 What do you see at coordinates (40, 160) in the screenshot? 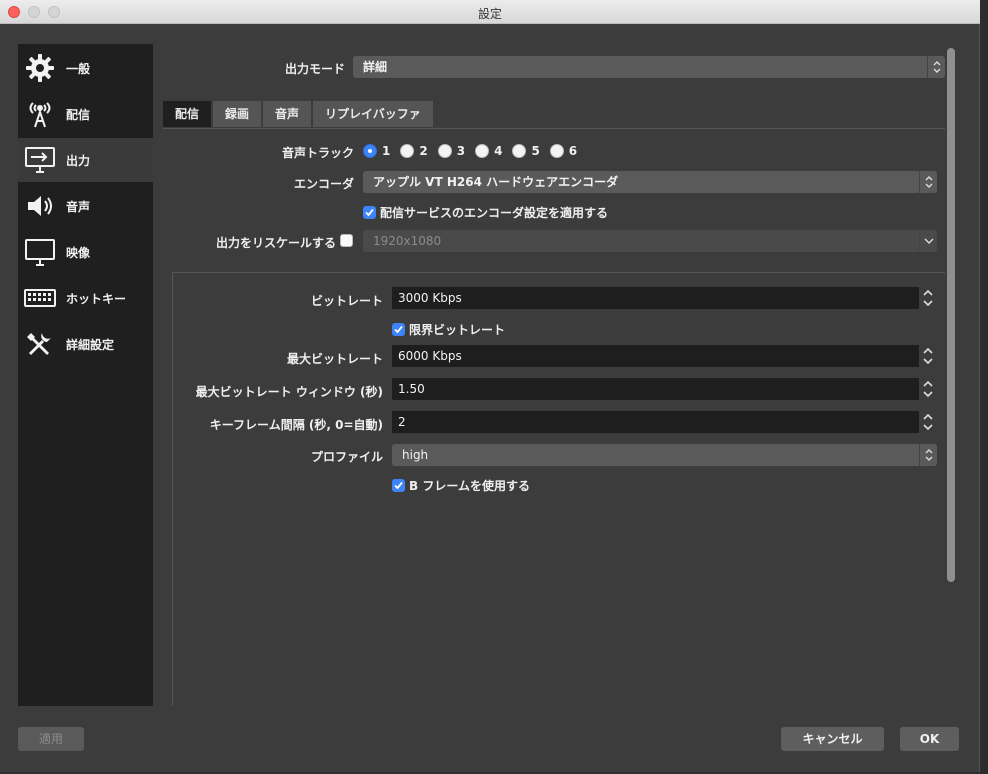
I see `output-monitor-icon` at bounding box center [40, 160].